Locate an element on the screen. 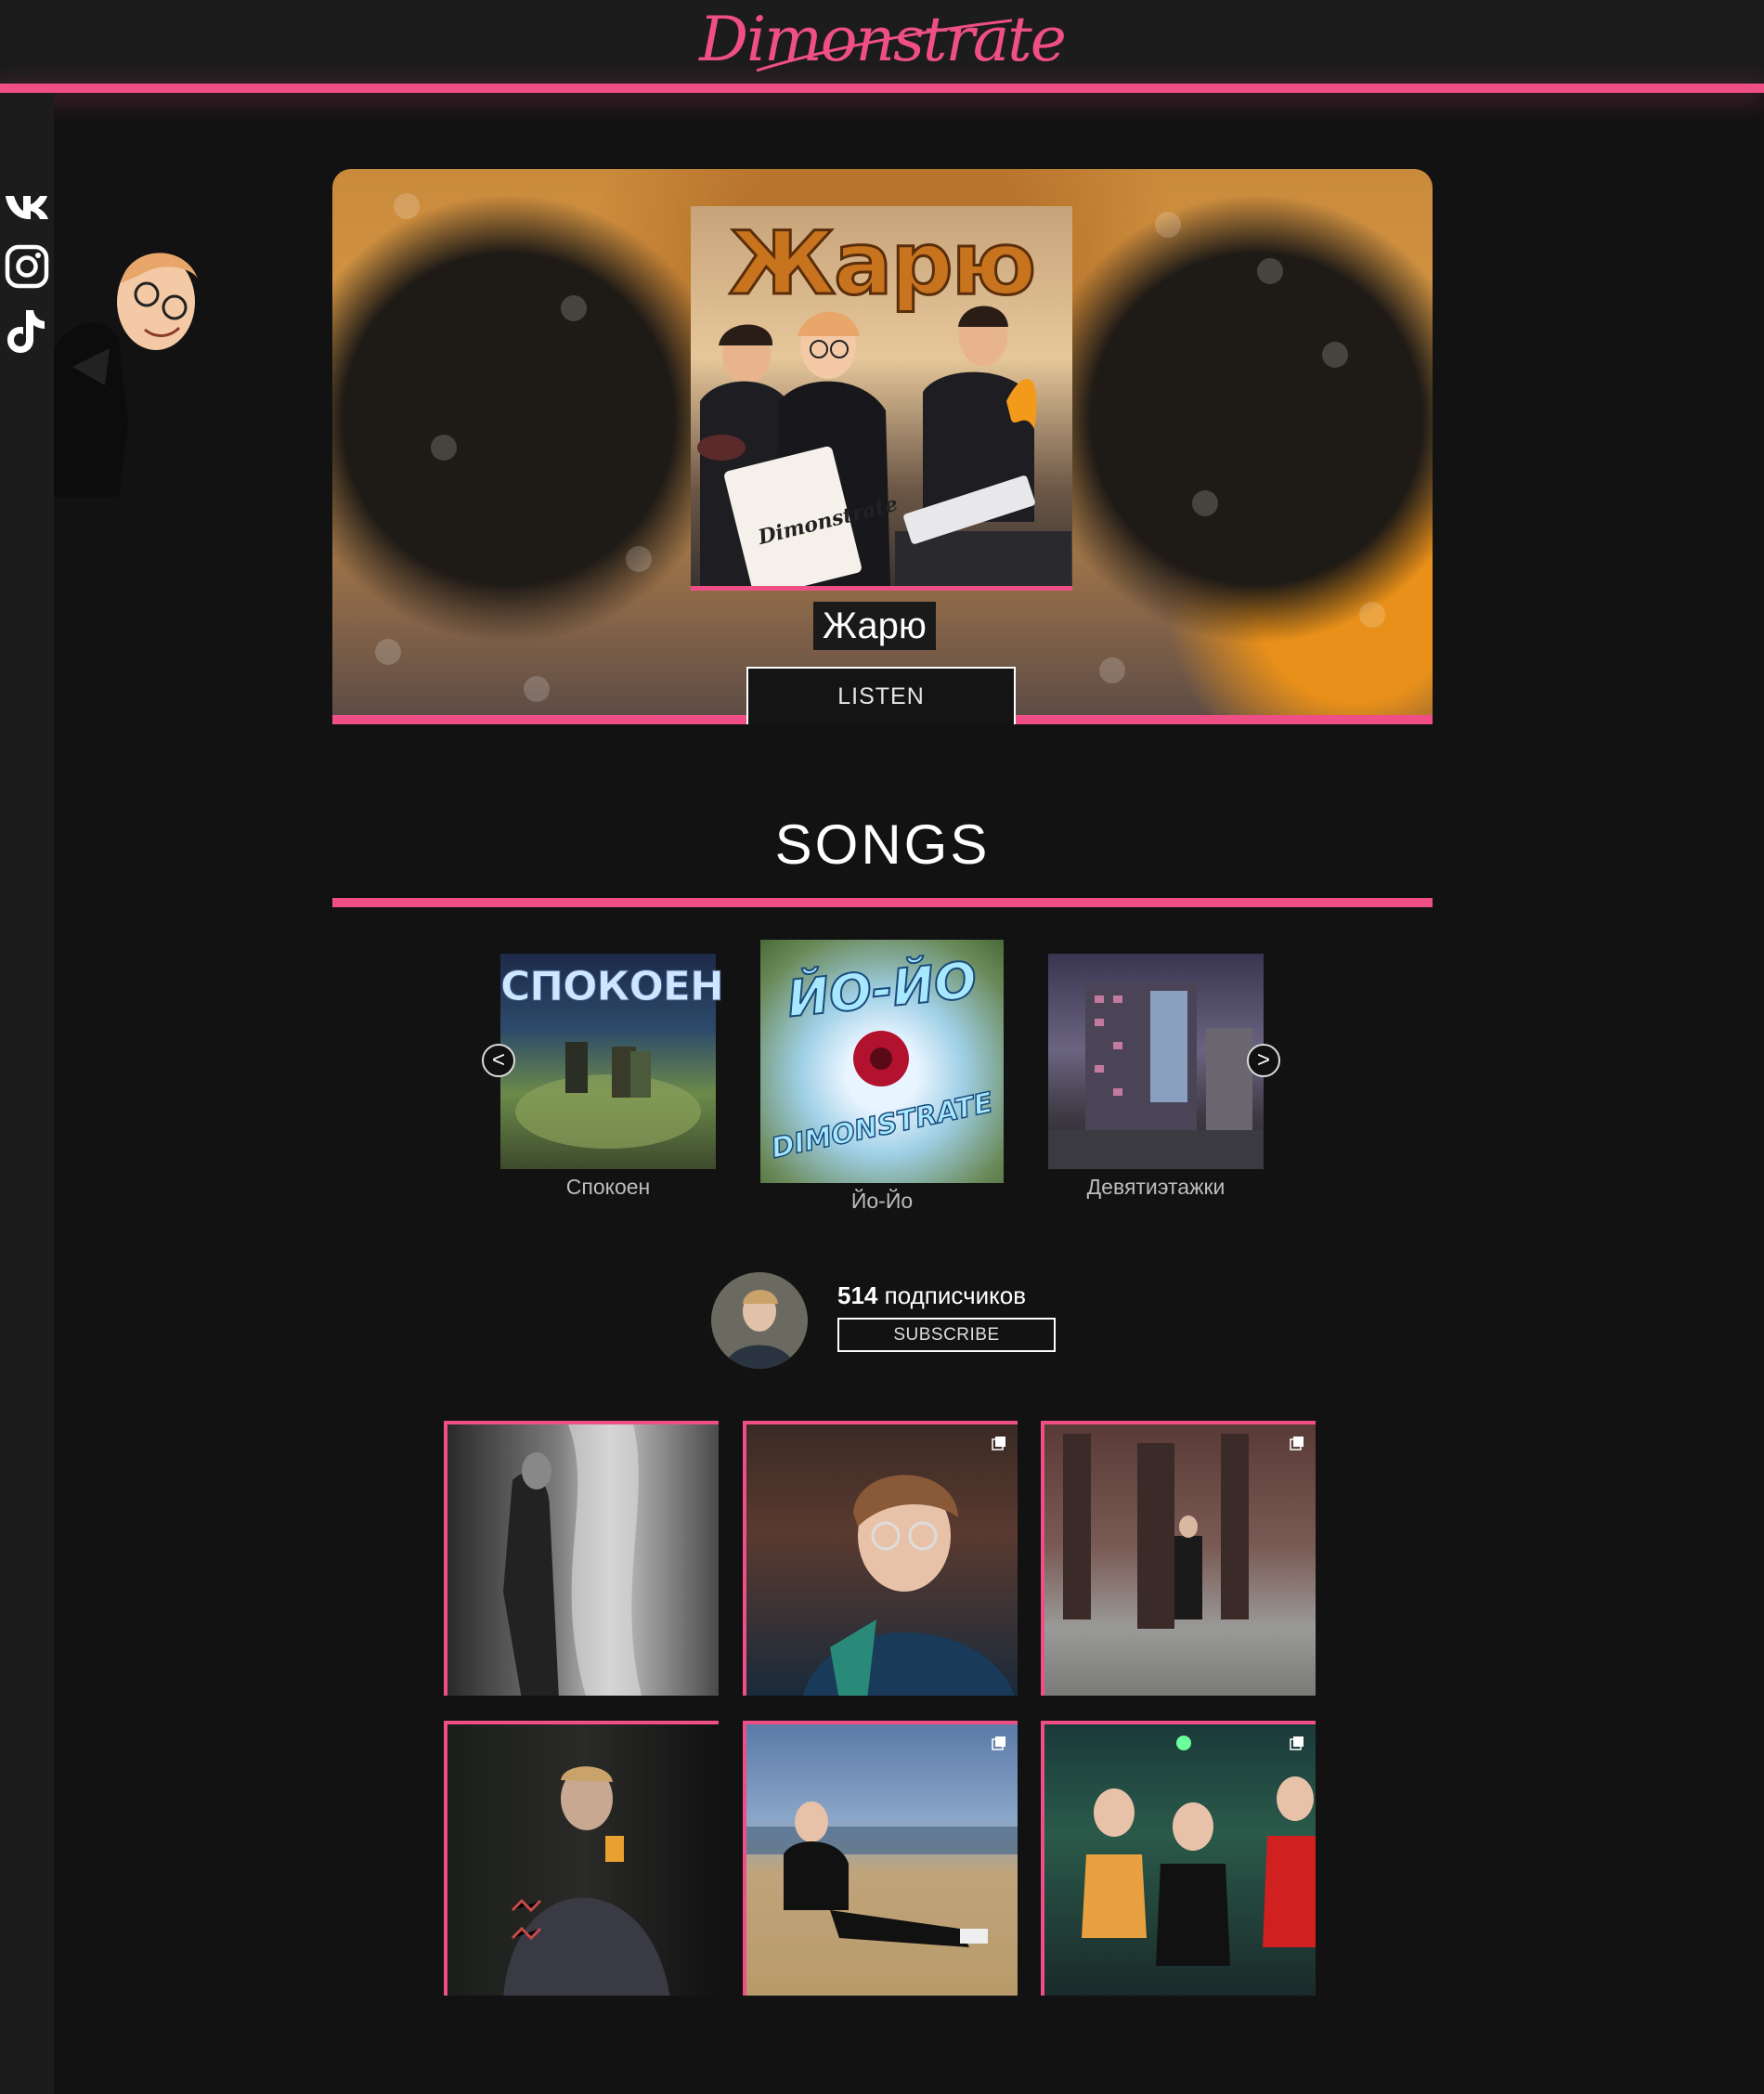 The height and width of the screenshot is (2094, 1764). carousel-next-button: > is located at coordinates (1263, 1061).